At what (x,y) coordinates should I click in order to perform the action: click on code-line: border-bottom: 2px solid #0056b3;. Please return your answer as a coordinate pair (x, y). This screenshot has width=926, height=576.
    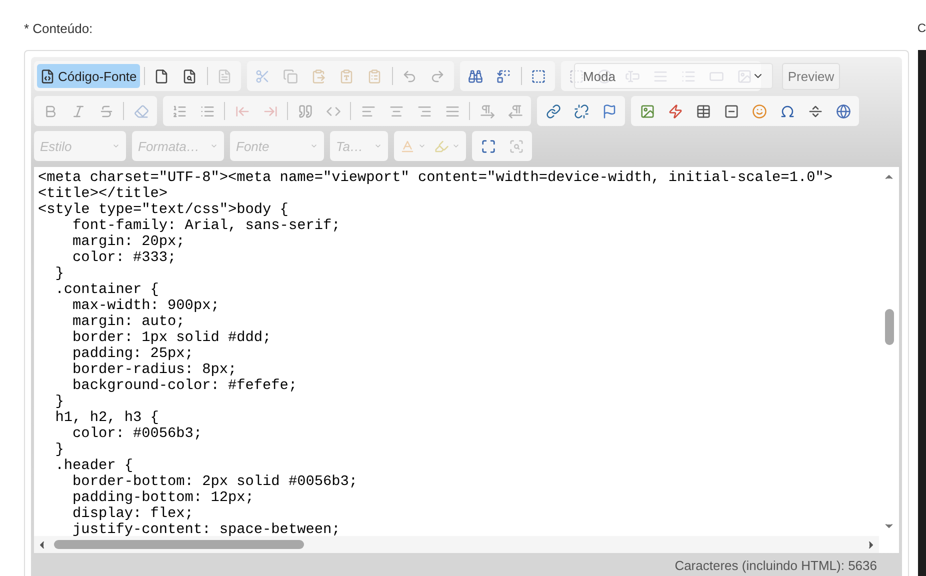
    Looking at the image, I should click on (215, 482).